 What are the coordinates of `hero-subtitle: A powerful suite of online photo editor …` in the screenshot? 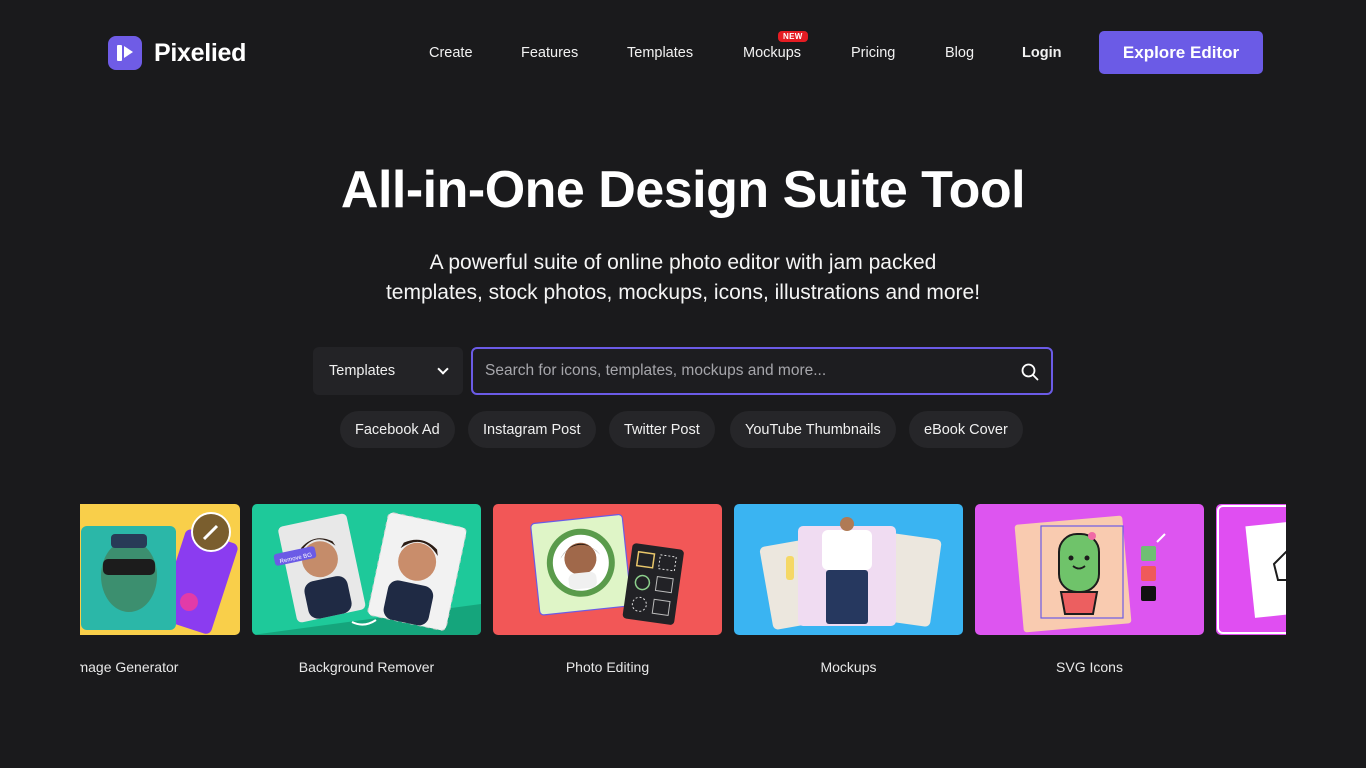 It's located at (683, 278).